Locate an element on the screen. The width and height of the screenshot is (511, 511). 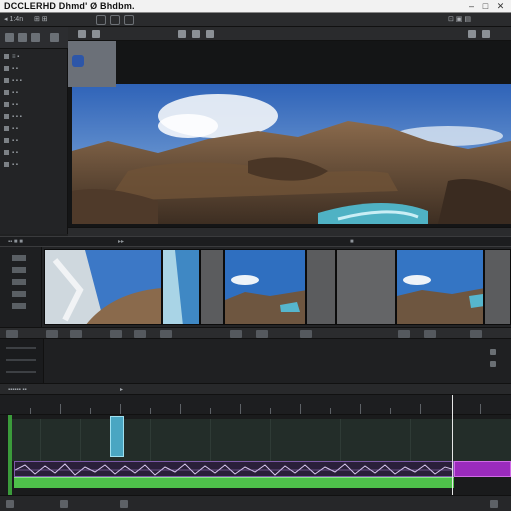
playhead is located at coordinates (452, 445).